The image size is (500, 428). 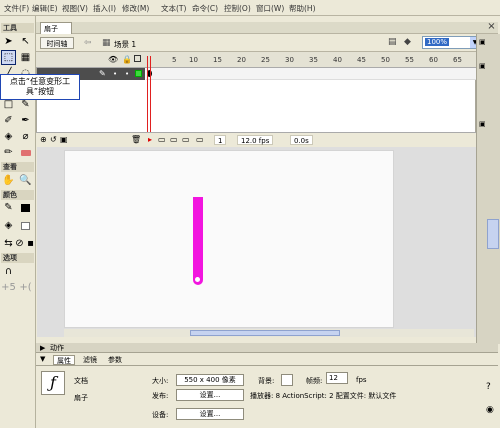 I want to click on onion-skin-icon: ▭, so click(x=162, y=139).